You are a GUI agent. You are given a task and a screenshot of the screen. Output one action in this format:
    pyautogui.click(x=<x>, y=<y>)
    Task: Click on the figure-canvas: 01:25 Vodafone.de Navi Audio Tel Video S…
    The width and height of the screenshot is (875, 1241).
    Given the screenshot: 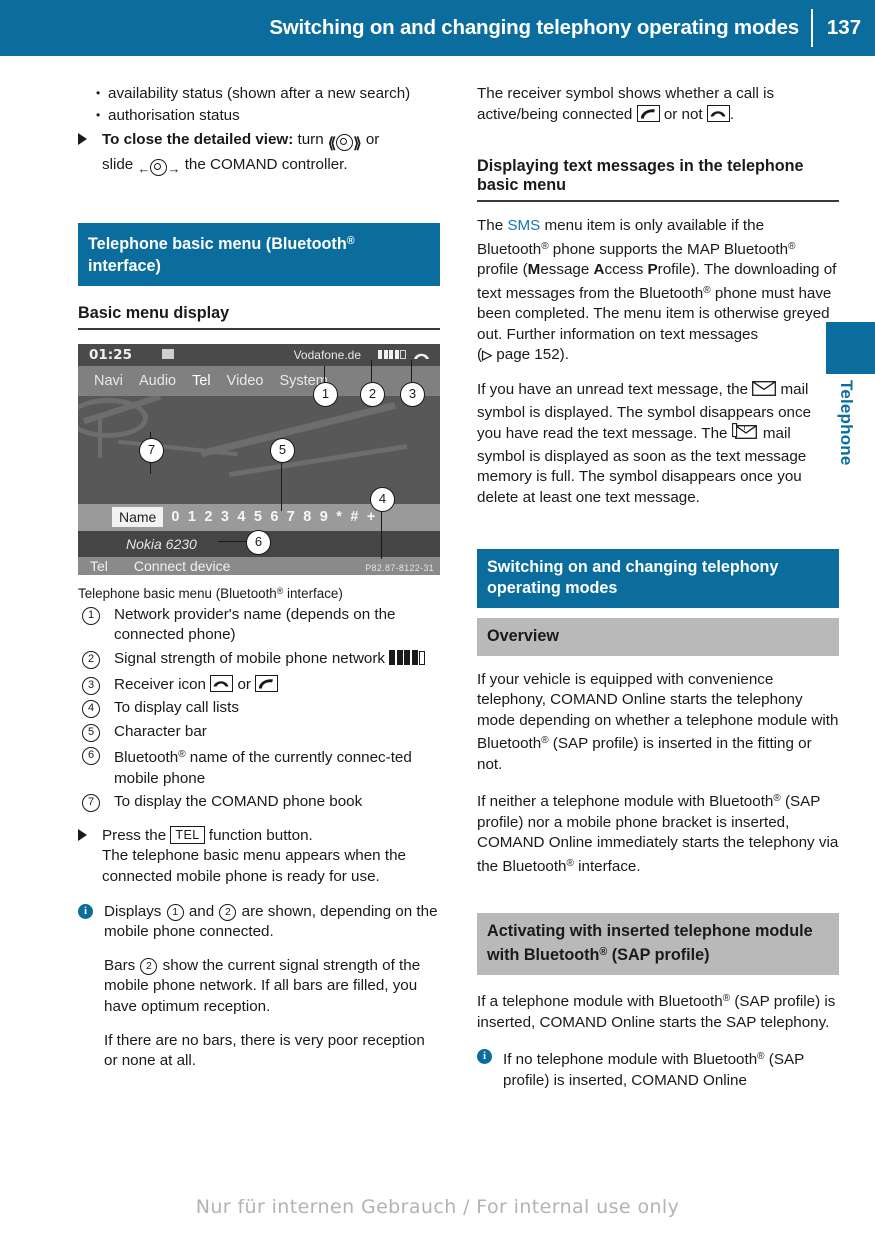 What is the action you would take?
    pyautogui.click(x=259, y=459)
    